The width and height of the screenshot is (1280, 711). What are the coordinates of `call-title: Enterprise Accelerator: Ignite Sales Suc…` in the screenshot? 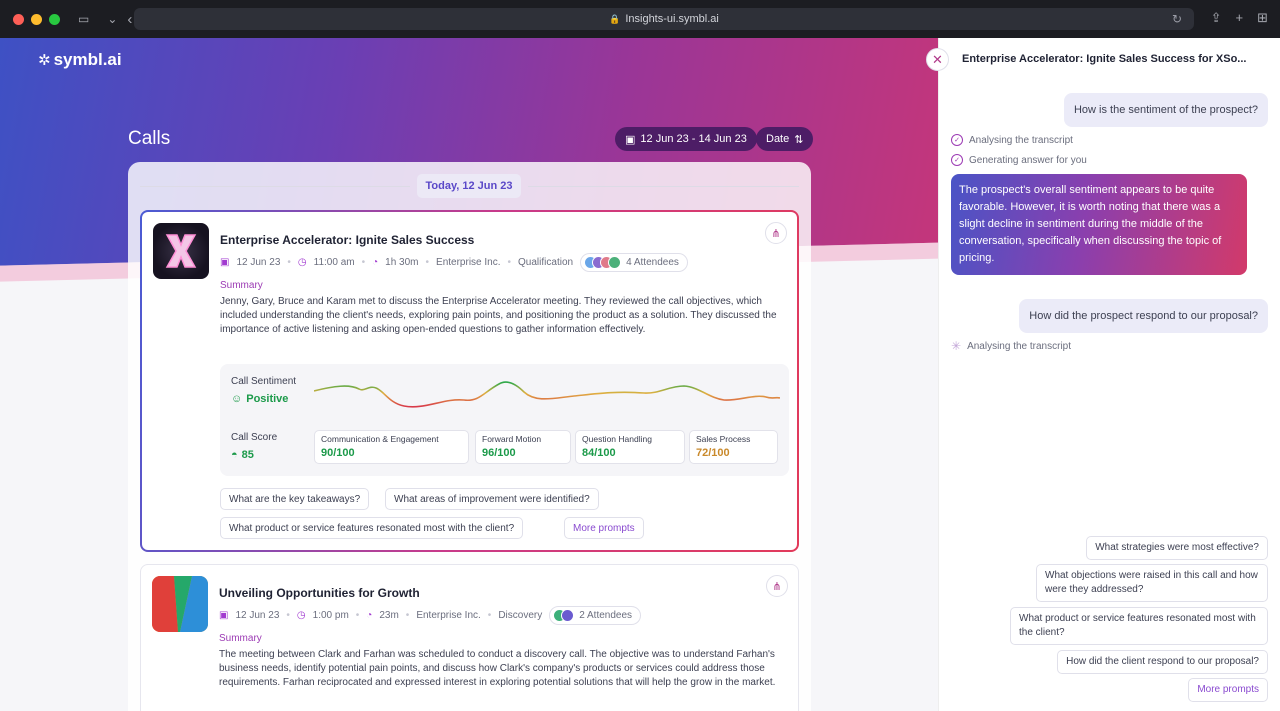 It's located at (347, 240).